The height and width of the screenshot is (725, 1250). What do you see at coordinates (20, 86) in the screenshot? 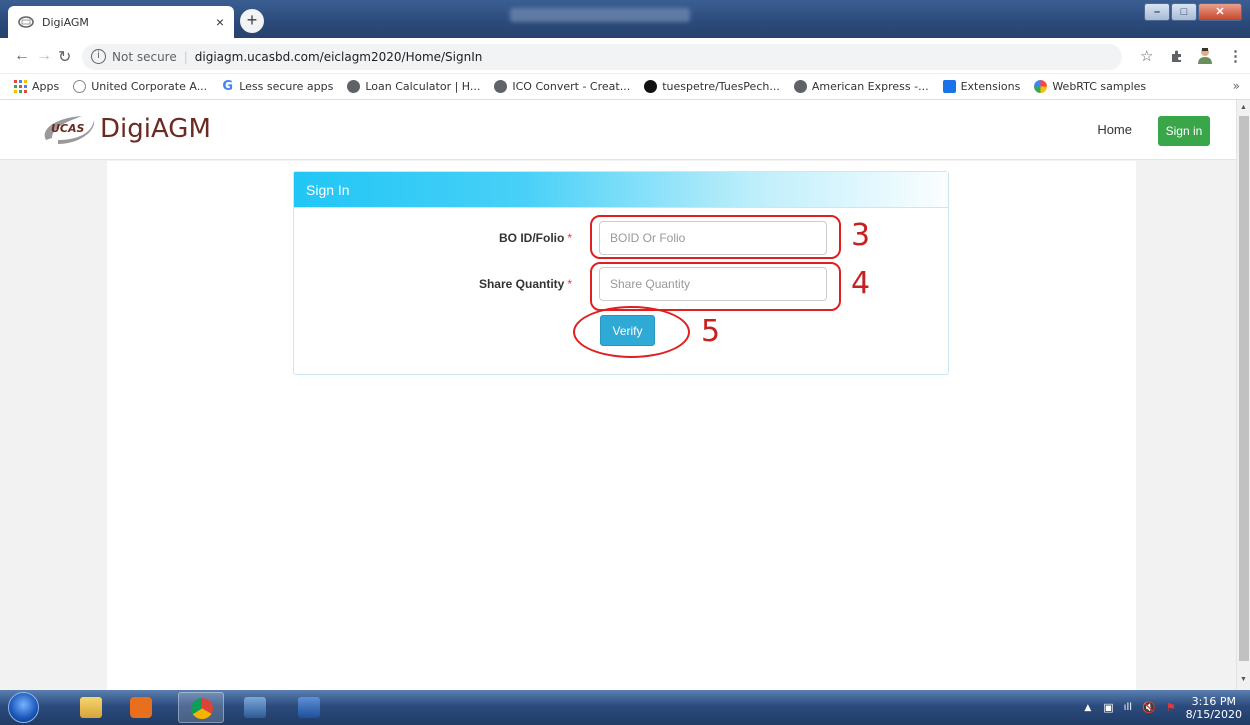
I see `apps-grid-icon` at bounding box center [20, 86].